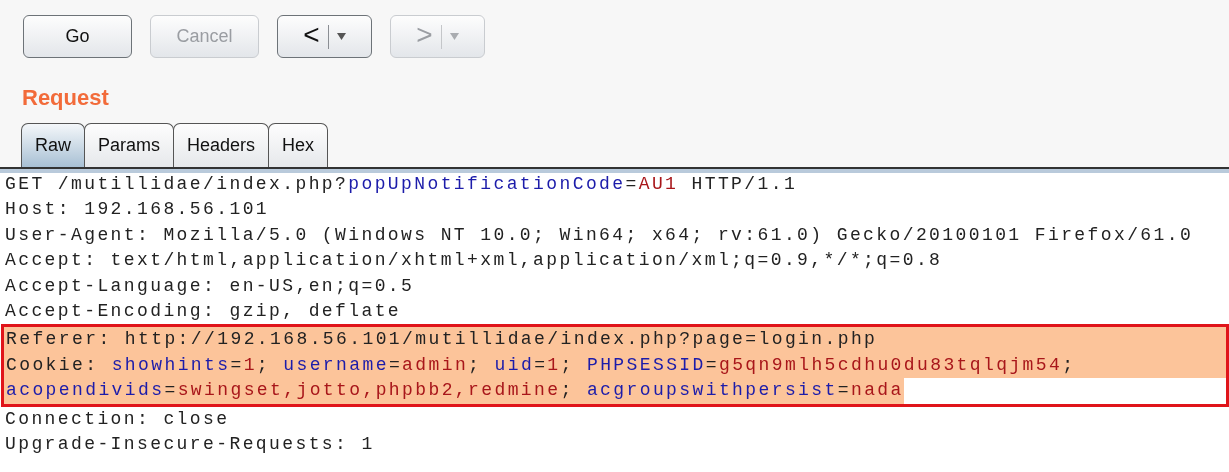 Image resolution: width=1229 pixels, height=472 pixels. Describe the element at coordinates (298, 145) in the screenshot. I see `tab: Hex` at that location.